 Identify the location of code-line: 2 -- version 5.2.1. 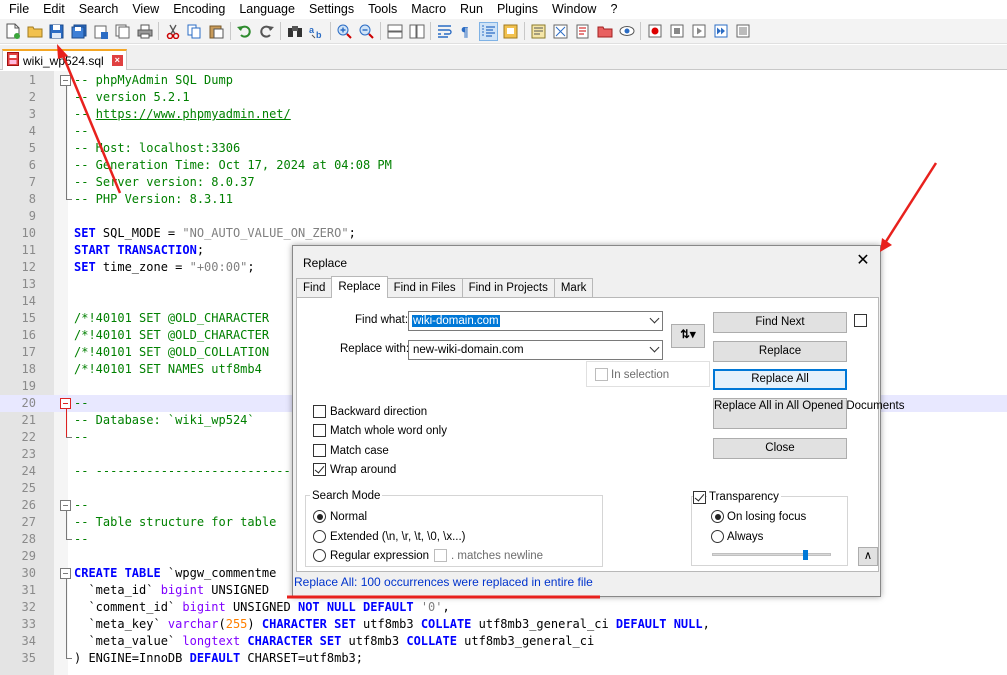
(503, 97).